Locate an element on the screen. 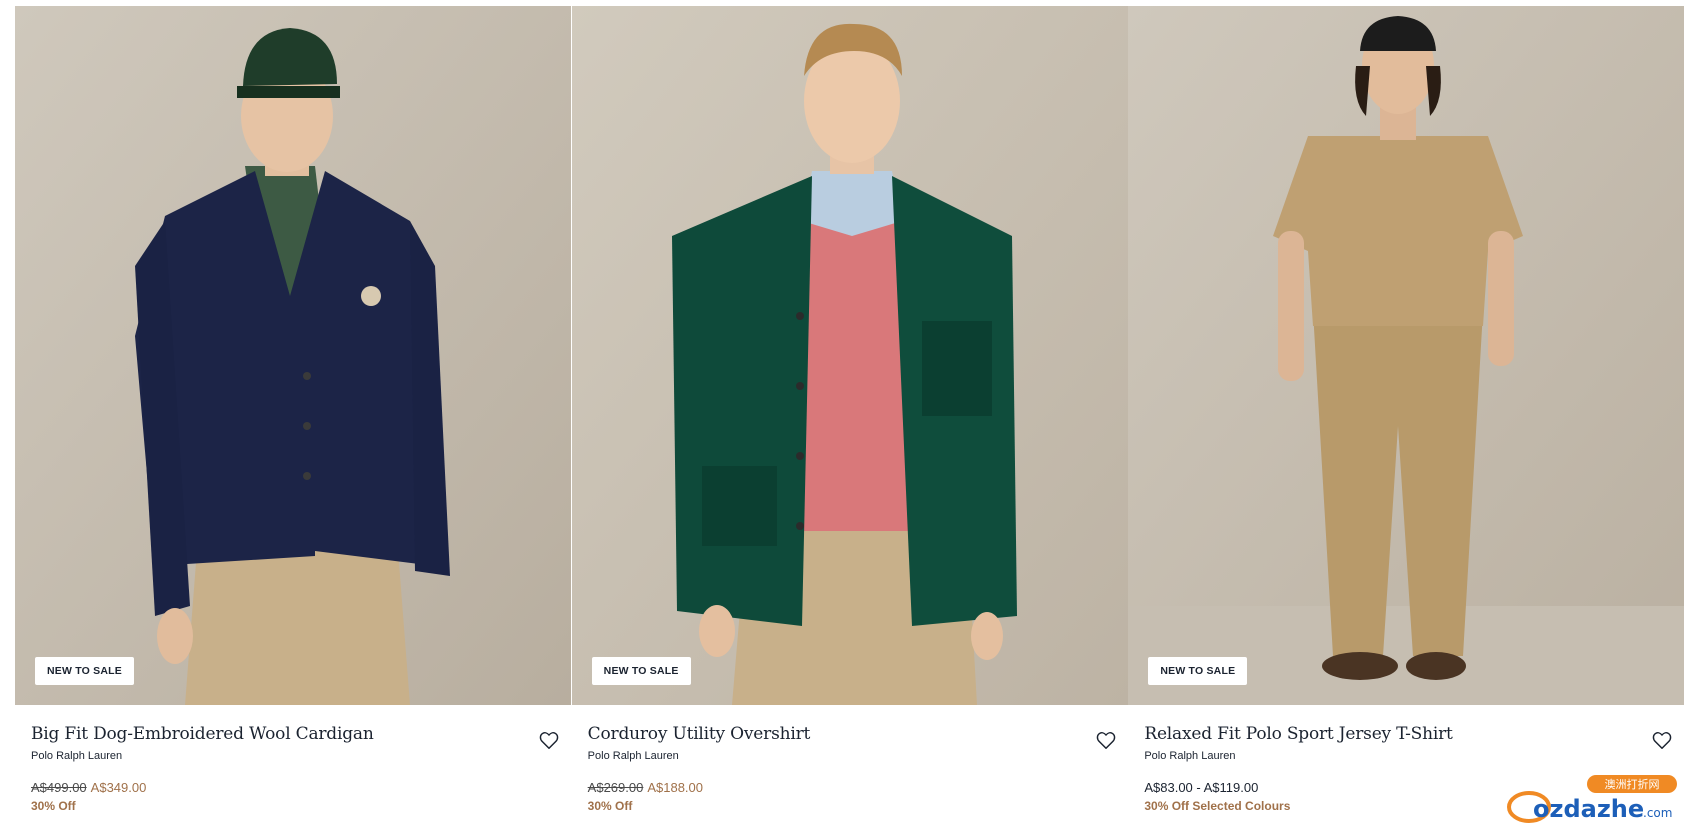 The width and height of the screenshot is (1694, 833). price-row: A$269.00 A$188.00 is located at coordinates (858, 787).